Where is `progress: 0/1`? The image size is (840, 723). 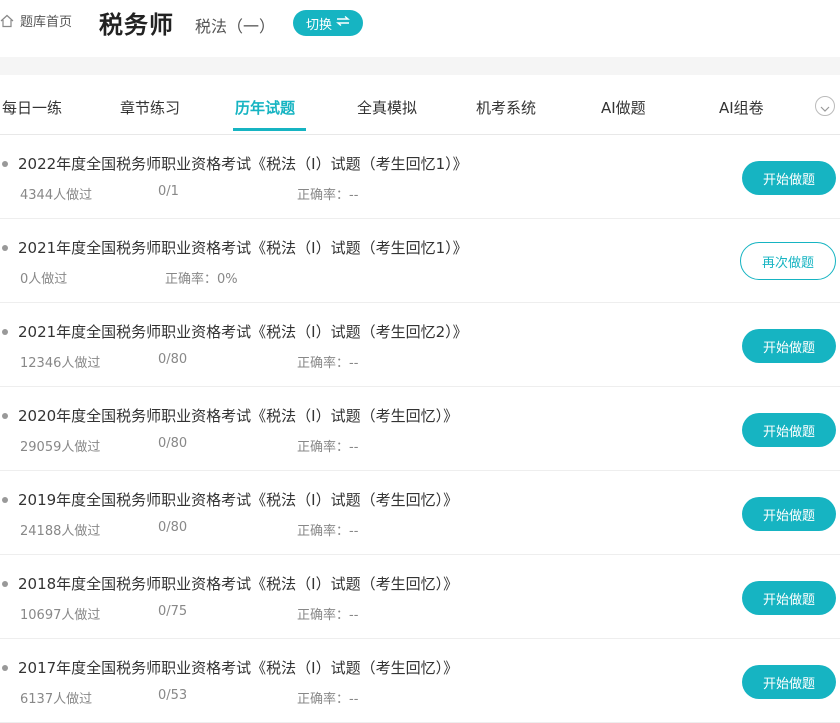 progress: 0/1 is located at coordinates (168, 191).